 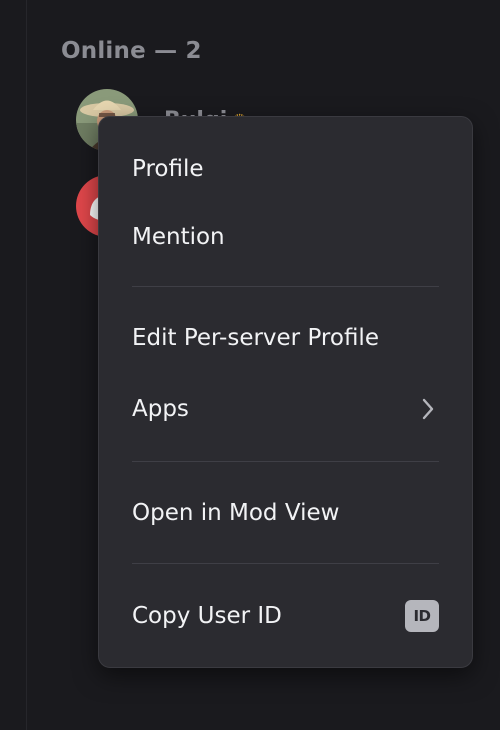 I want to click on menu-item-label: Apps, so click(x=160, y=409).